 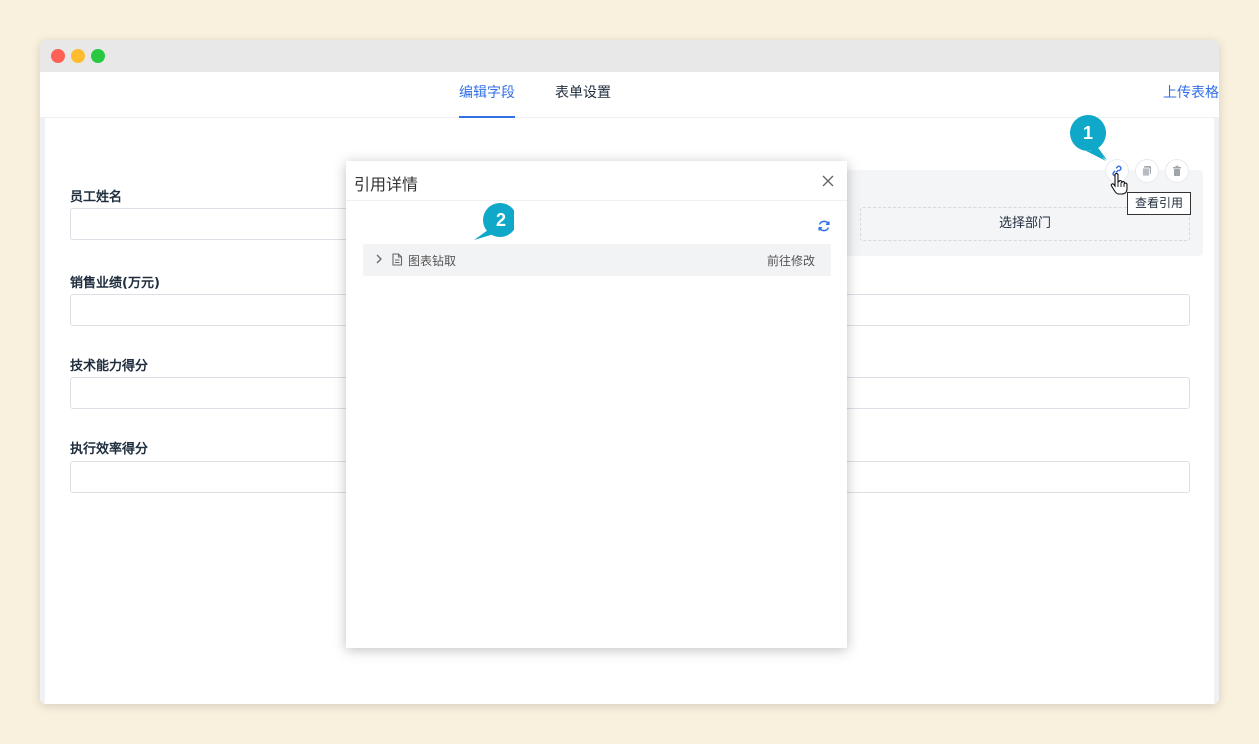 I want to click on document-icon, so click(x=397, y=259).